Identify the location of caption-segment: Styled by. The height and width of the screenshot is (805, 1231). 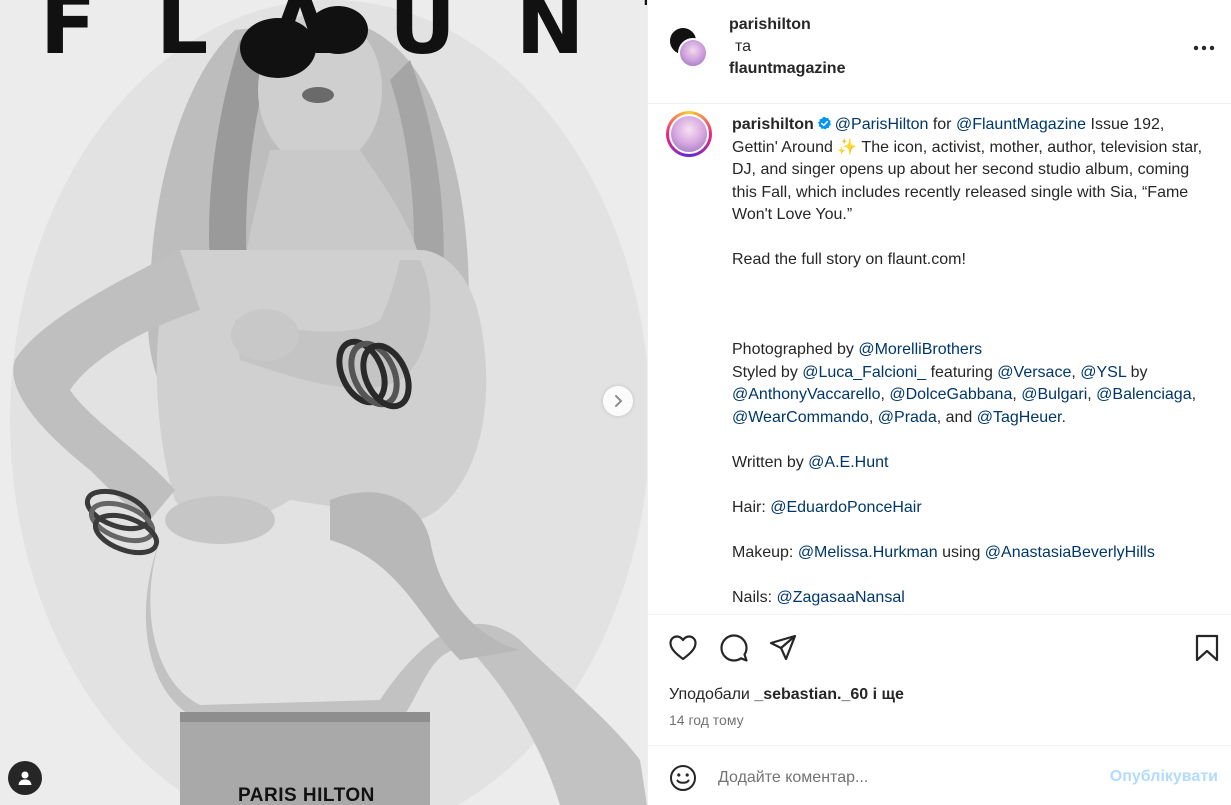
(767, 372).